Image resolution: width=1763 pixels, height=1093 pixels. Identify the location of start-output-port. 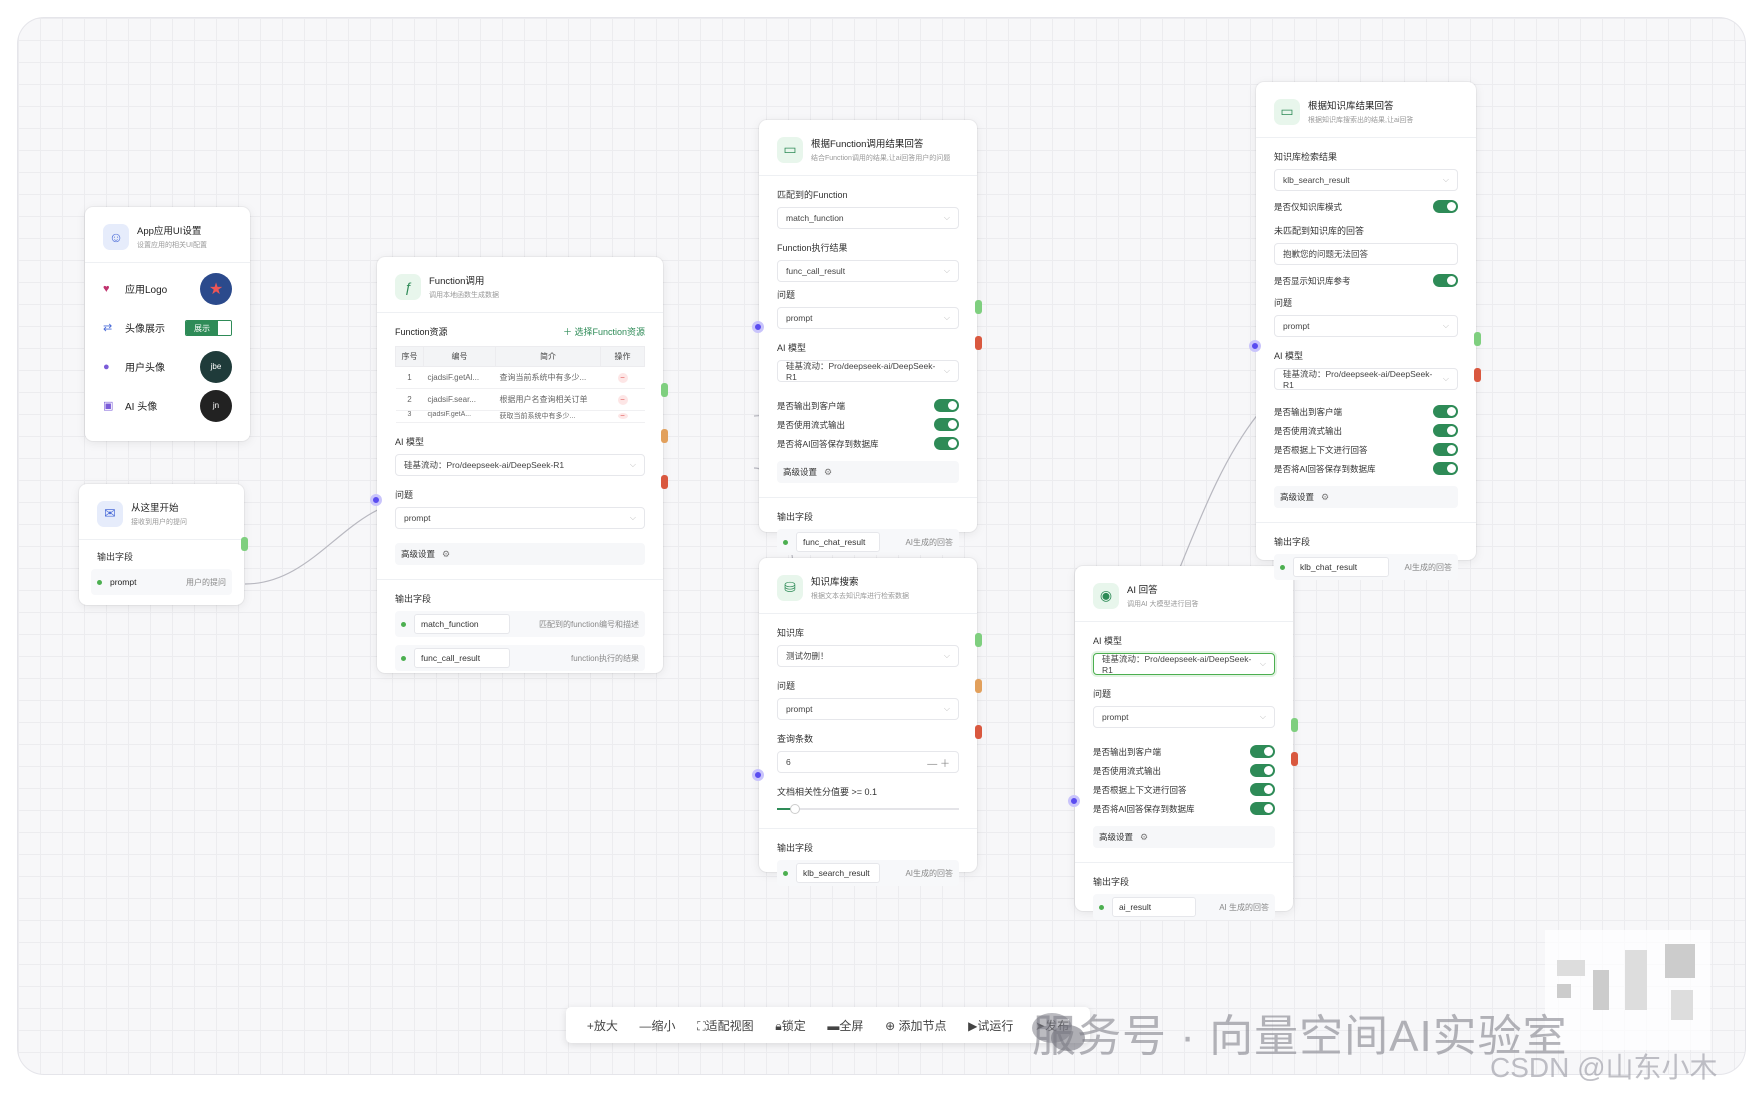
(244, 544).